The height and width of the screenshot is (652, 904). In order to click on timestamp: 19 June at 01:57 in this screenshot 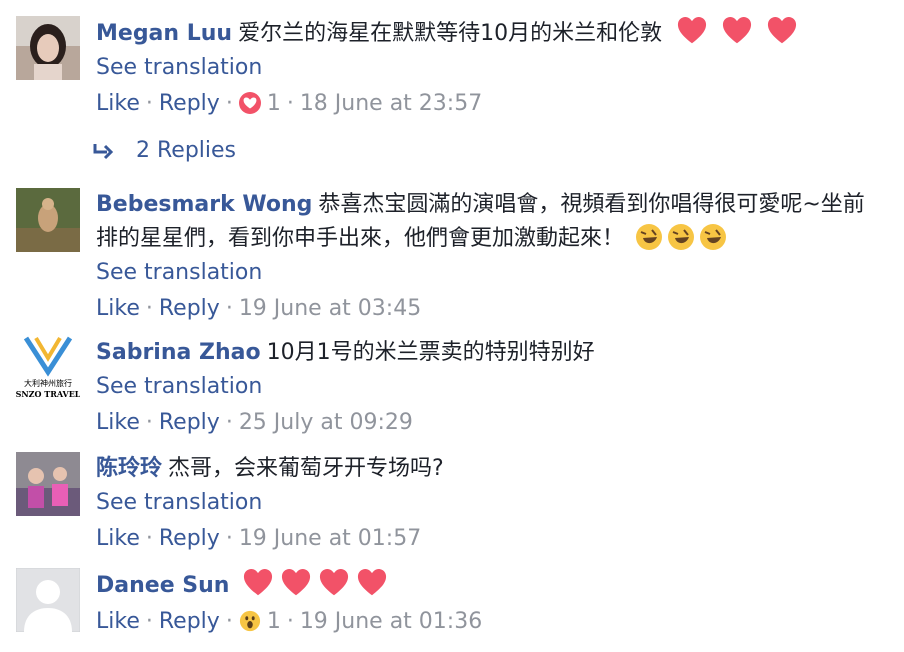, I will do `click(330, 538)`.